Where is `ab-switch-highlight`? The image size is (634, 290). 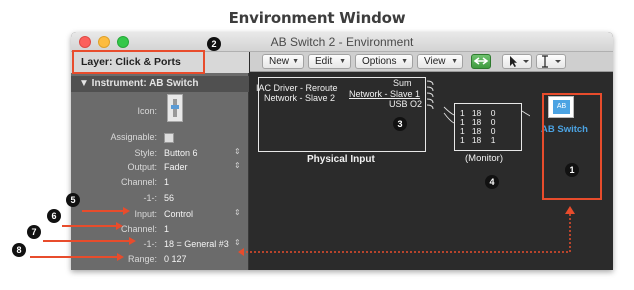 ab-switch-highlight is located at coordinates (572, 146).